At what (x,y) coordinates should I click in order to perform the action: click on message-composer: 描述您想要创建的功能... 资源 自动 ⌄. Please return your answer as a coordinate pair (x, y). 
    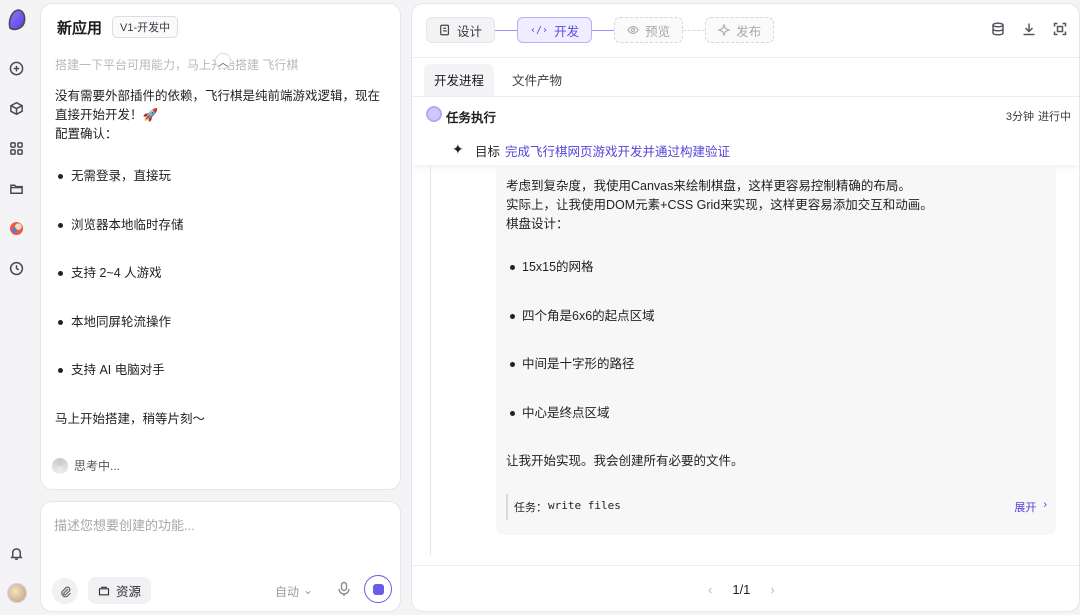
    Looking at the image, I should click on (220, 556).